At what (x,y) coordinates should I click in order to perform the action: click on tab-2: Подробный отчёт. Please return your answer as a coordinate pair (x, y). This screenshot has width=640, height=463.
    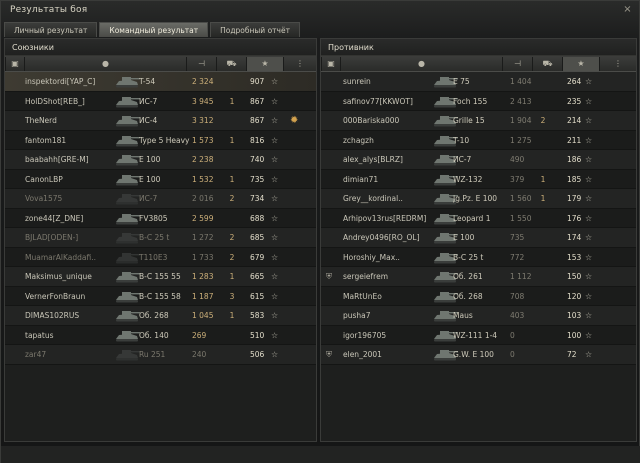
    Looking at the image, I should click on (255, 29).